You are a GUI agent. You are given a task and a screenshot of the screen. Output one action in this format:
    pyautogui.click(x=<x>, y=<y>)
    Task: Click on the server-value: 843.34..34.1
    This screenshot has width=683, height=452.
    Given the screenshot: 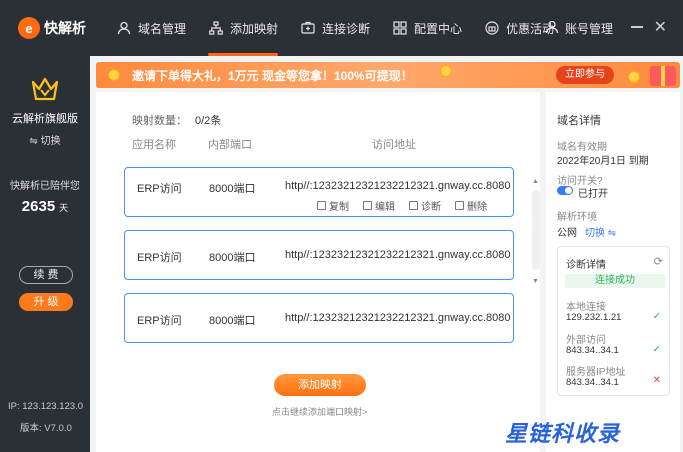 What is the action you would take?
    pyautogui.click(x=592, y=382)
    